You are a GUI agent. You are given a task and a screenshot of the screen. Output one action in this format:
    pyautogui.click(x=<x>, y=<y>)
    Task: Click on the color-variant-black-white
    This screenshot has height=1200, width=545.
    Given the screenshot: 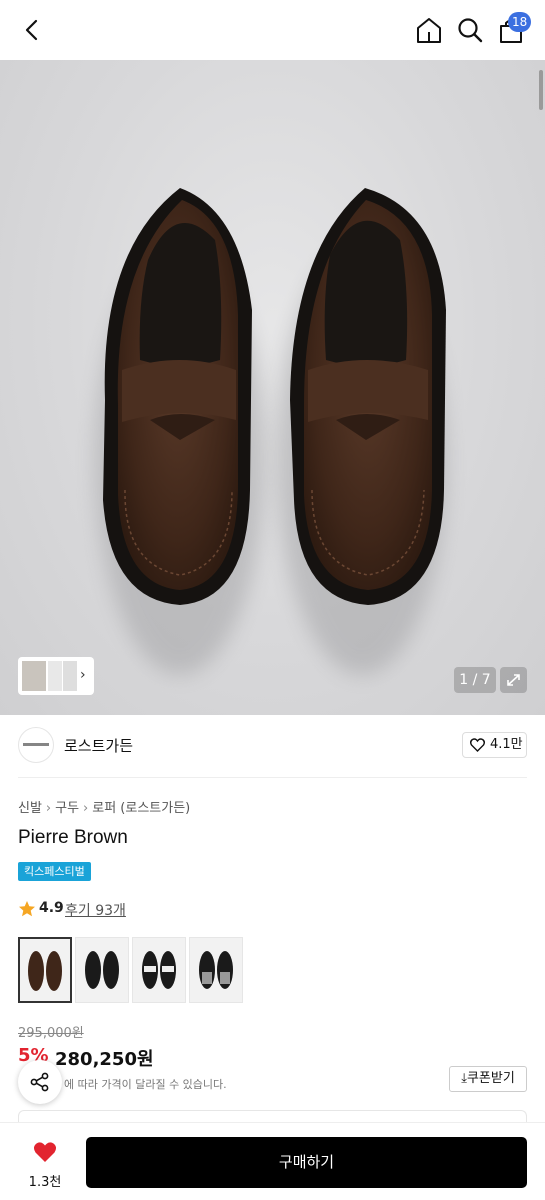 What is the action you would take?
    pyautogui.click(x=159, y=970)
    